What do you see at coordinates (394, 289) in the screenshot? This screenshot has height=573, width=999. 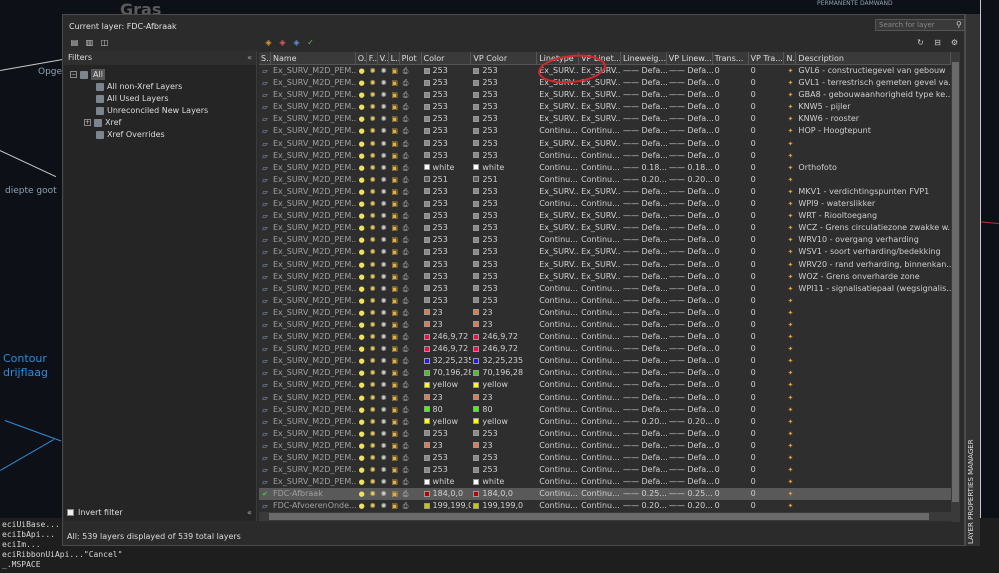 I see `lock-cell: ▣` at bounding box center [394, 289].